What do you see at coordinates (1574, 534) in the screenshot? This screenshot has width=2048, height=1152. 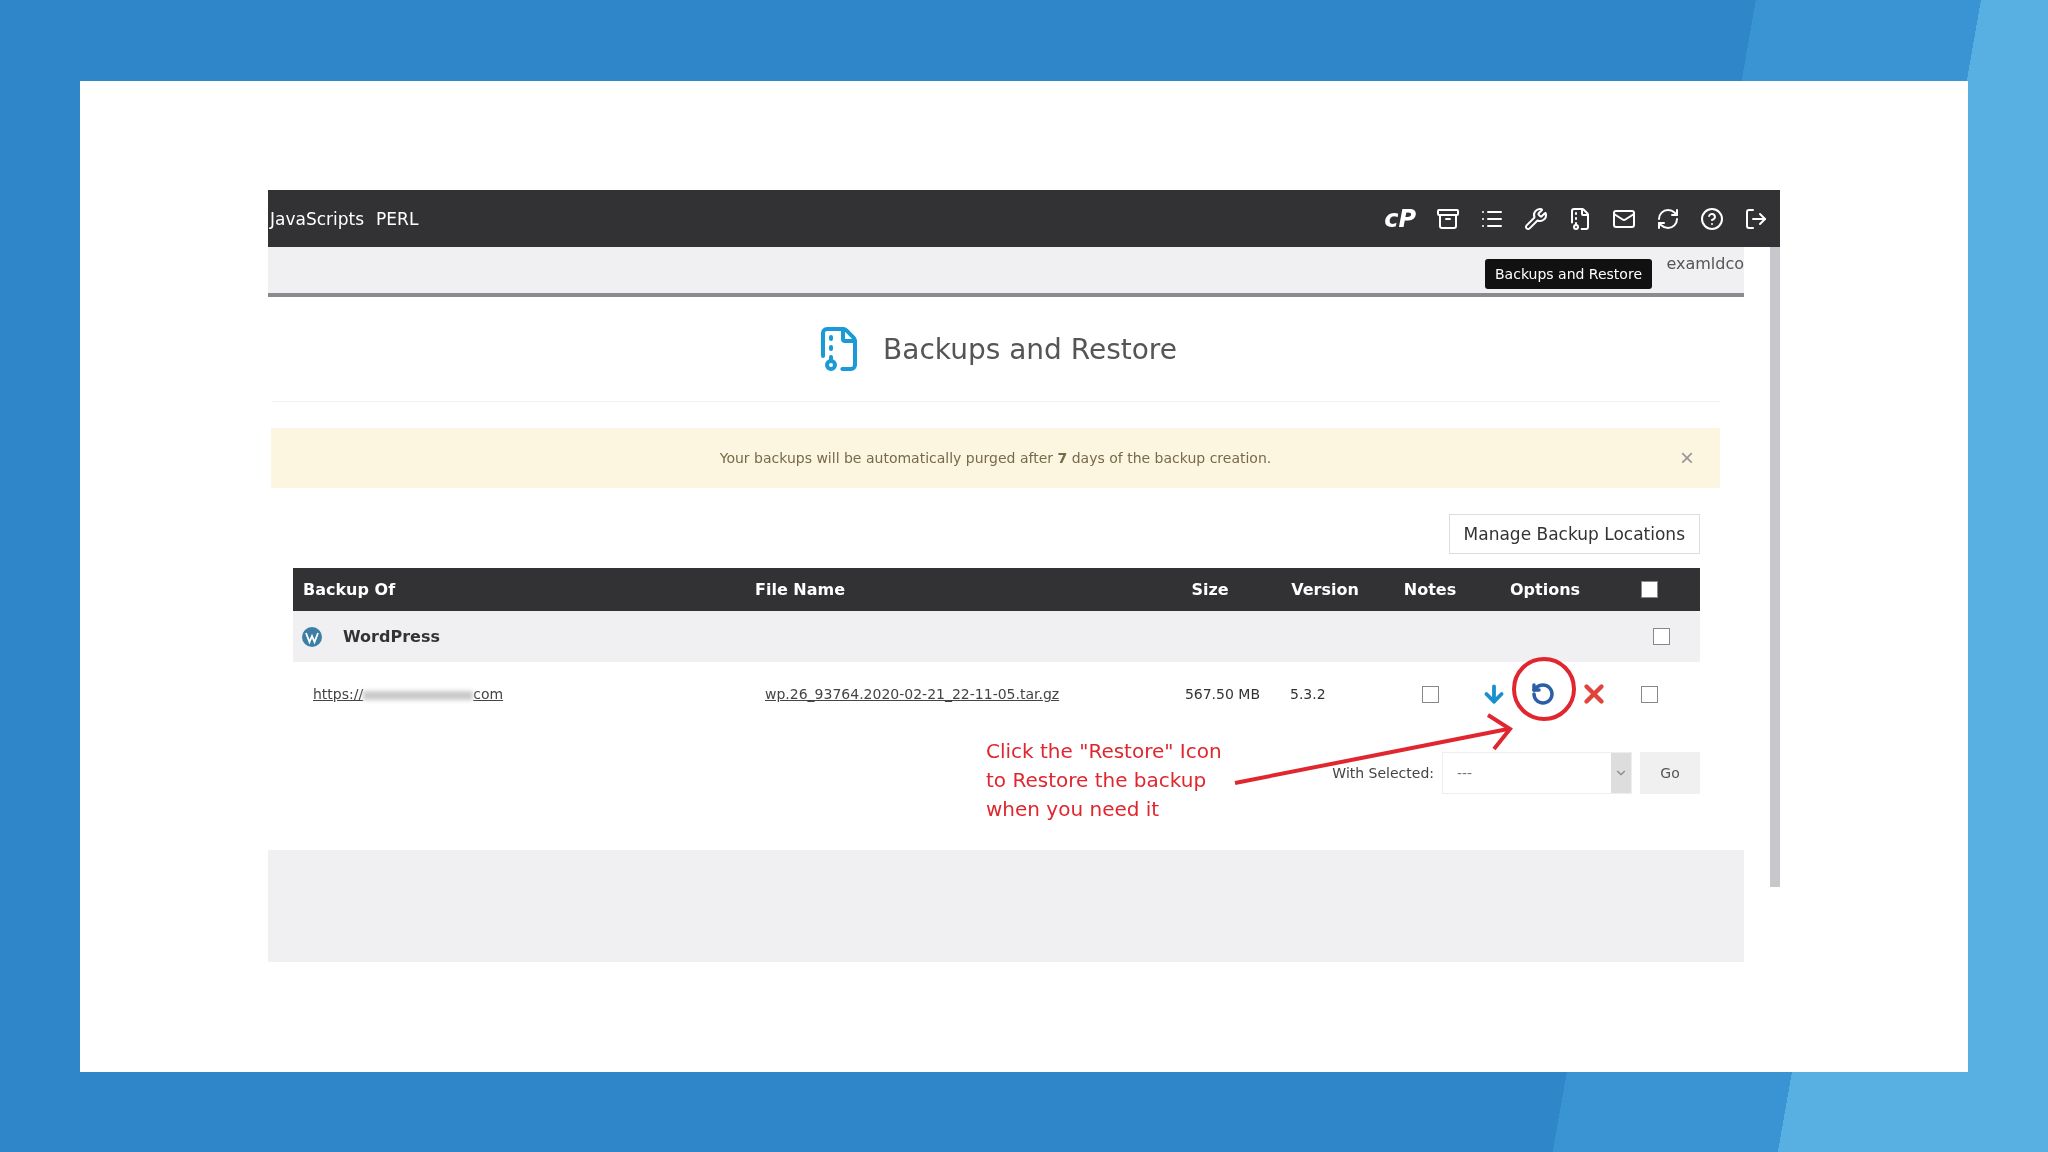 I see `manage-locations-button: Manage Backup Locations` at bounding box center [1574, 534].